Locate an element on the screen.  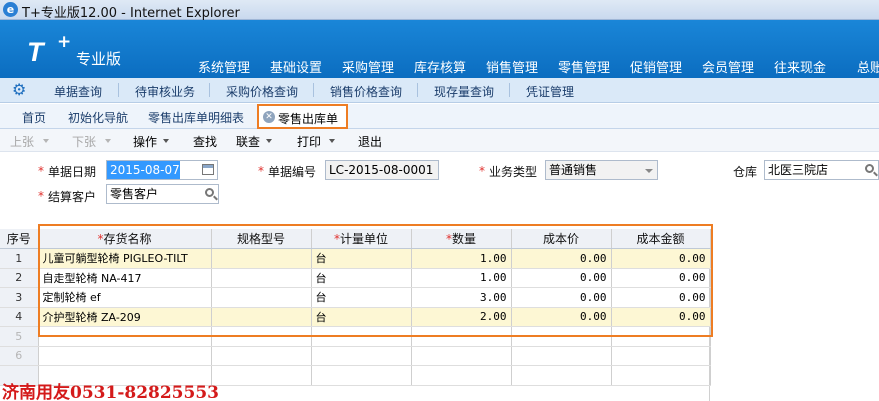
table-row: 4 介护型轮椅 ZA-209 台 2.00 0.00 0.00 is located at coordinates (355, 317).